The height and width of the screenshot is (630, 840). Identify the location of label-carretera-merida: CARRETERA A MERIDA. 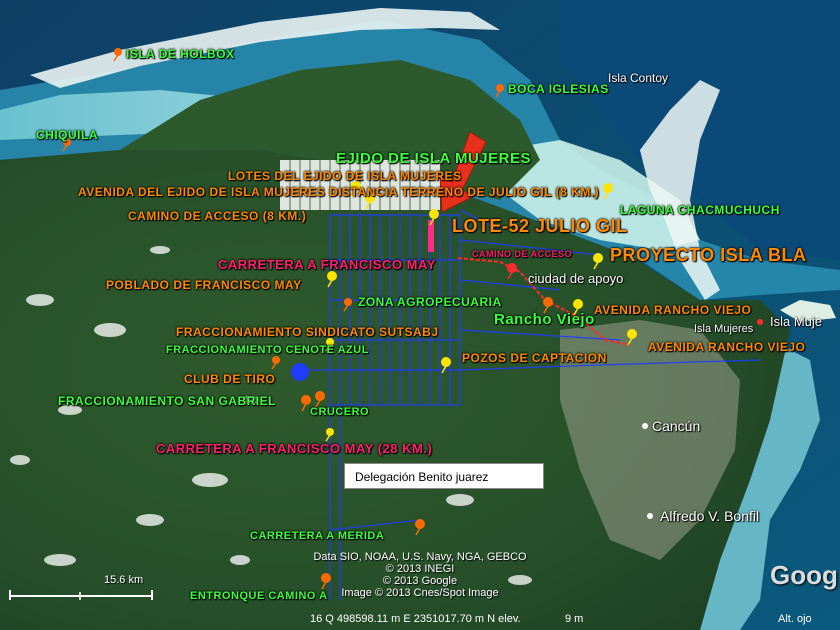
(317, 536).